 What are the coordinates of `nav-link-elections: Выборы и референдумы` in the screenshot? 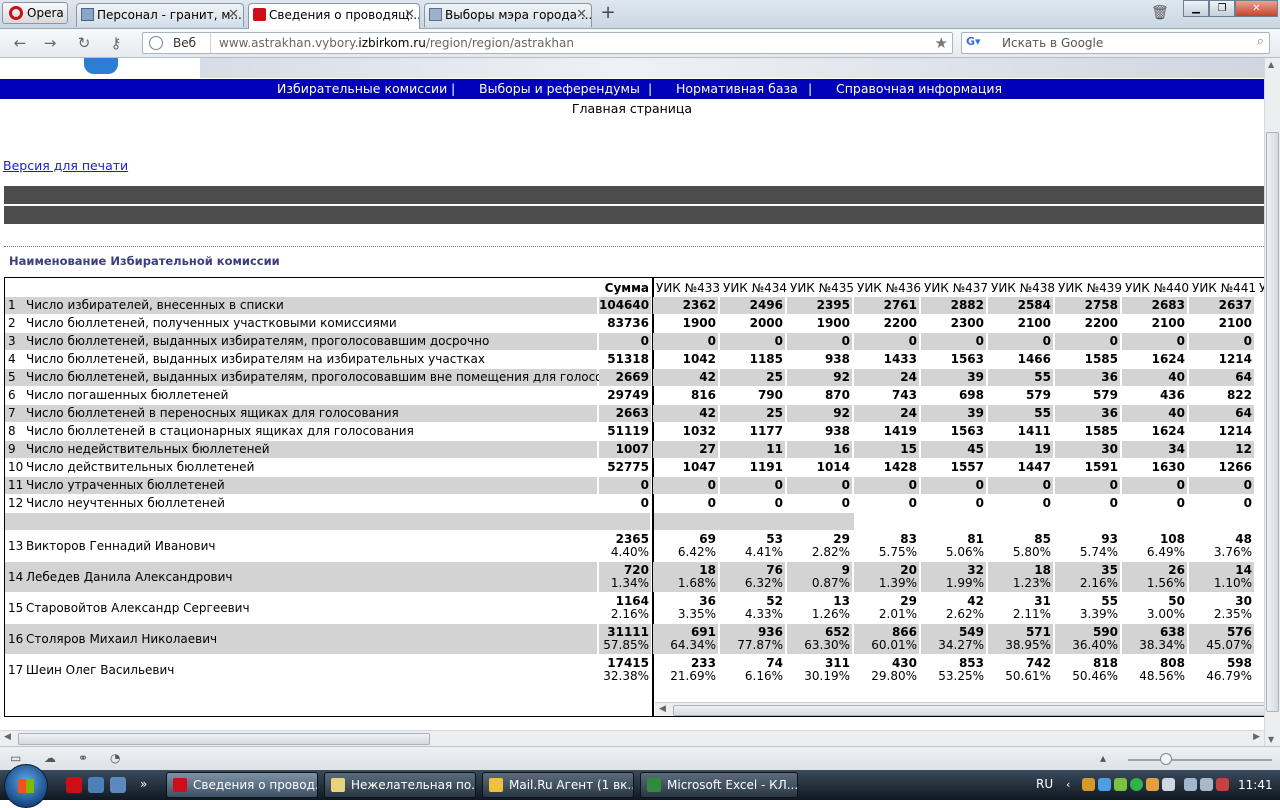 It's located at (559, 89).